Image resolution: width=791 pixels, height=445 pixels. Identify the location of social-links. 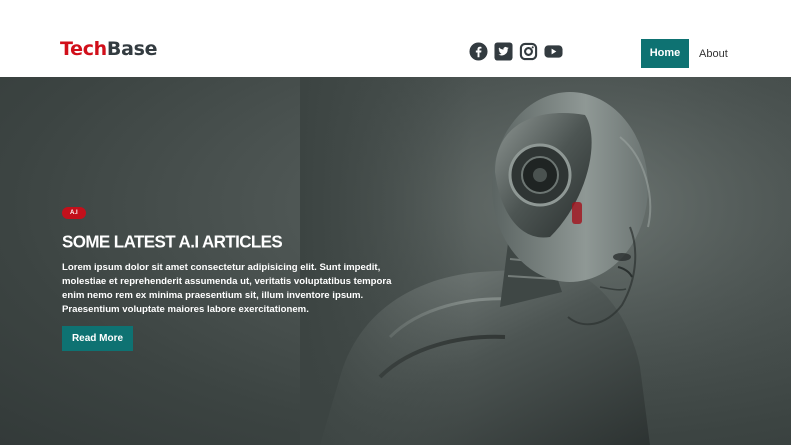
(516, 51).